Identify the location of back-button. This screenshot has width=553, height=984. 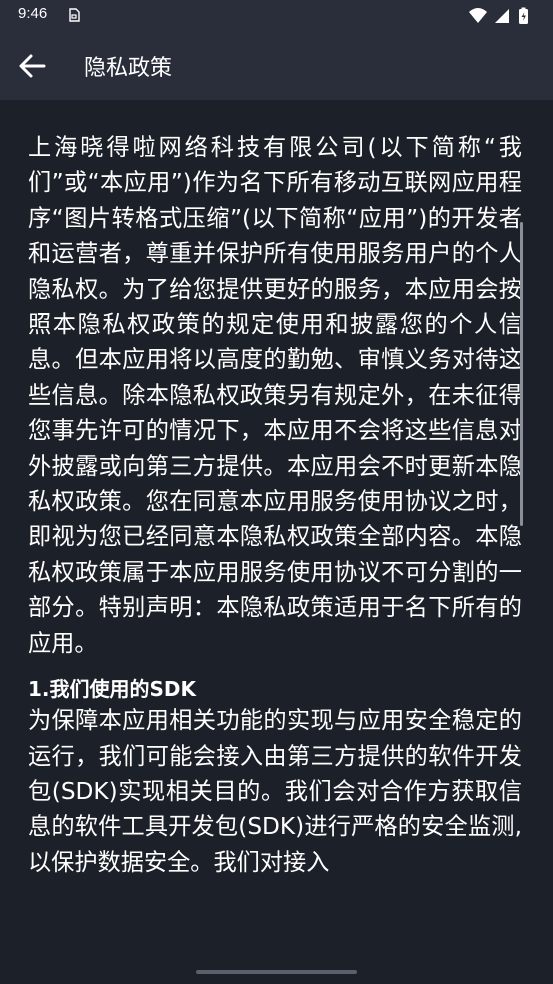
(32, 66).